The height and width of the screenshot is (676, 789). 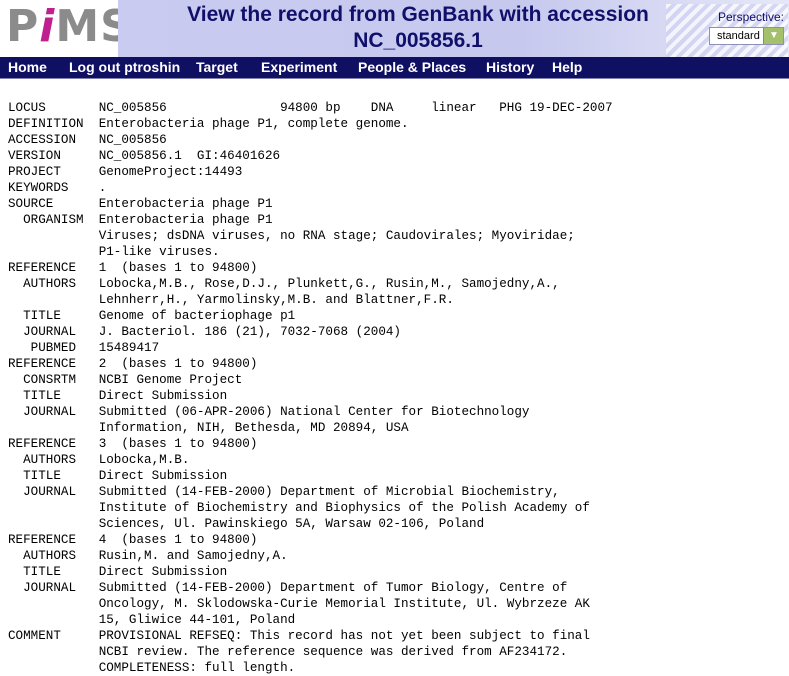 What do you see at coordinates (57, 188) in the screenshot?
I see `record-line: KEYWORDS .` at bounding box center [57, 188].